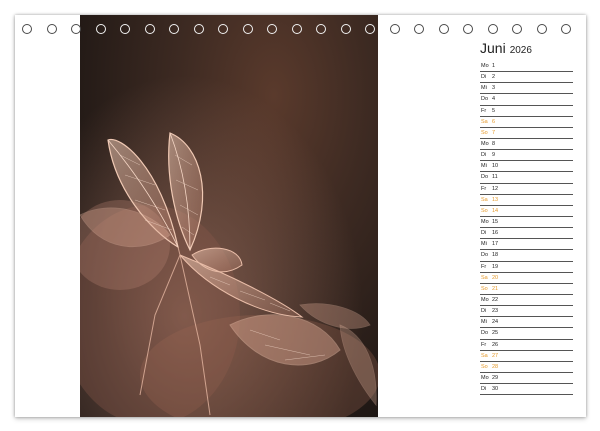 The image size is (600, 431). I want to click on day-row: Di 30, so click(526, 390).